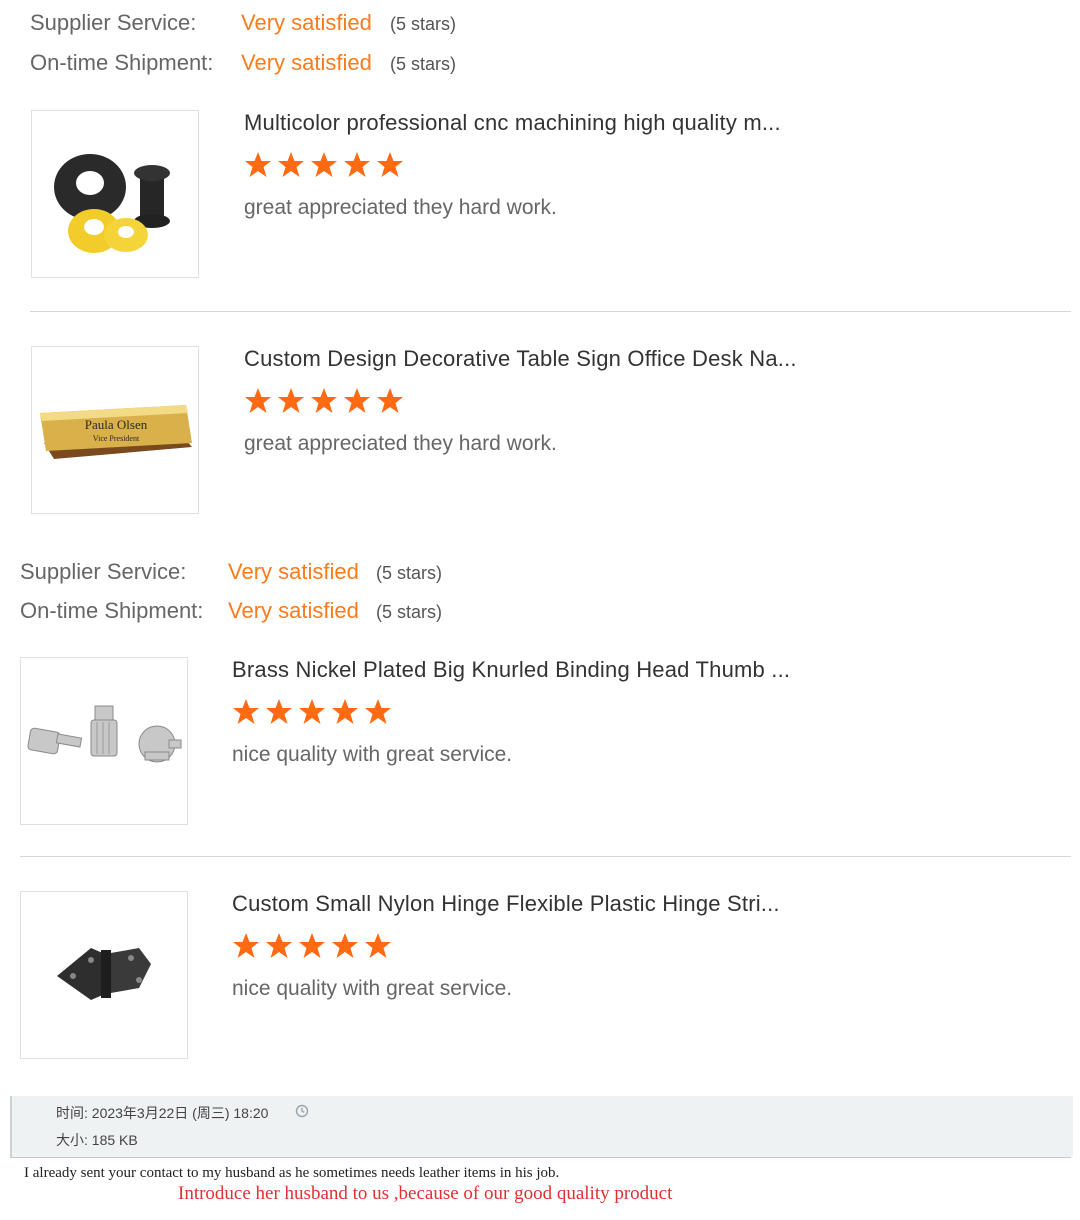  Describe the element at coordinates (541, 1126) in the screenshot. I see `email-meta-header: 时间: 2023年3月22日 (周三) 18:20 大小: 185 KB` at that location.